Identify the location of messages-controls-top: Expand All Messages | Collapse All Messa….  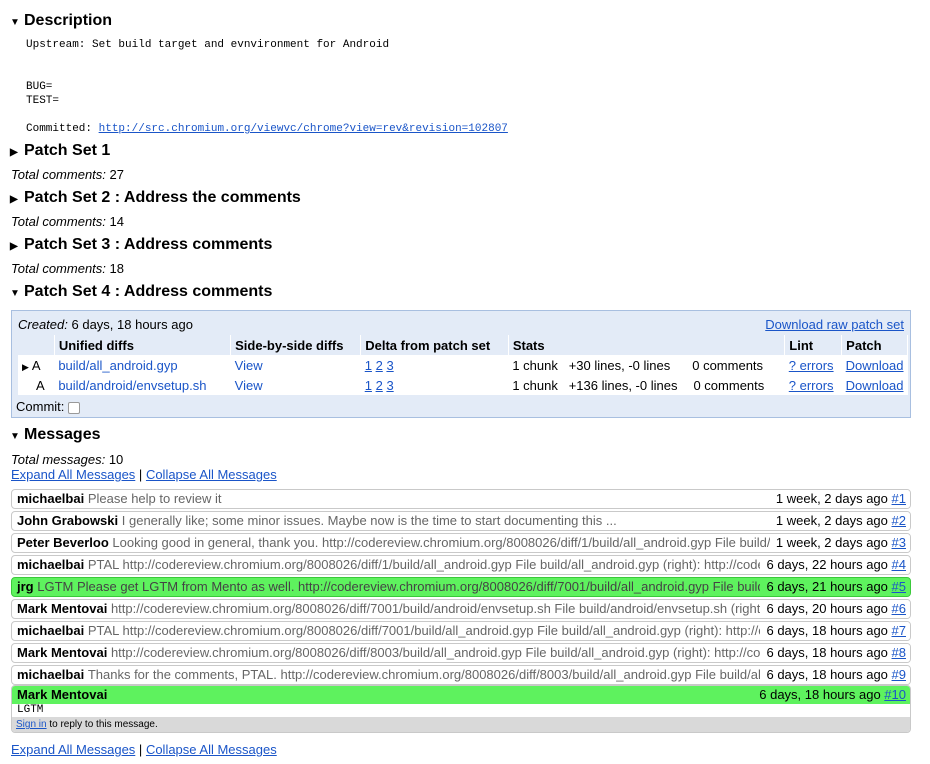
(144, 474).